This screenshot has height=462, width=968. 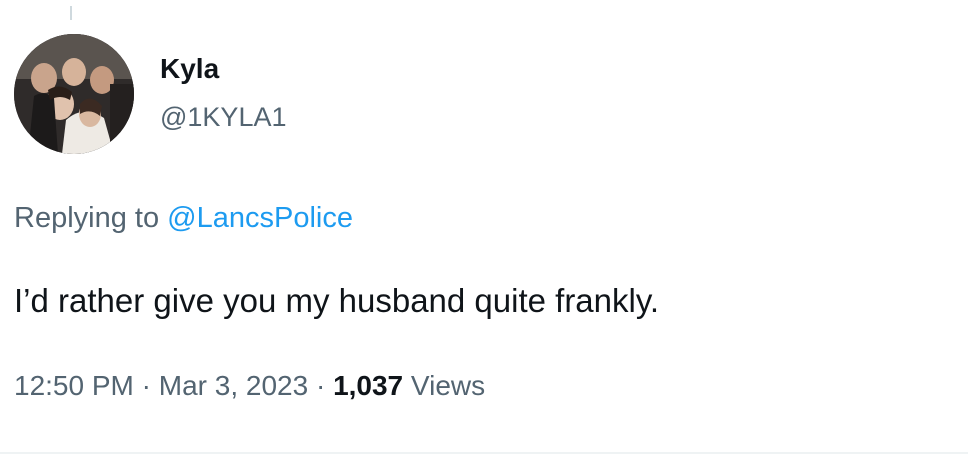 I want to click on tweet-date-link: Mar 3, 2023, so click(x=233, y=385).